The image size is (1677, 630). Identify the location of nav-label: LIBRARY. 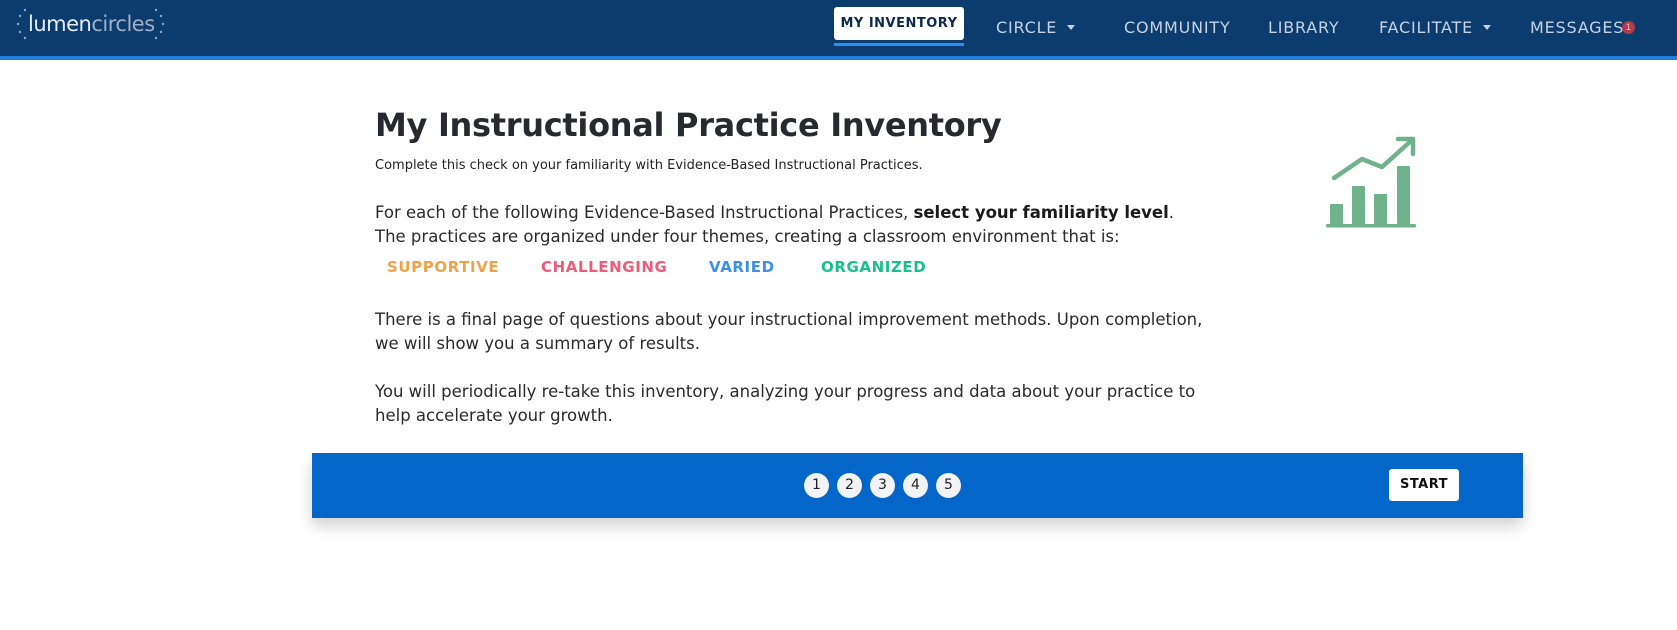
(1304, 27).